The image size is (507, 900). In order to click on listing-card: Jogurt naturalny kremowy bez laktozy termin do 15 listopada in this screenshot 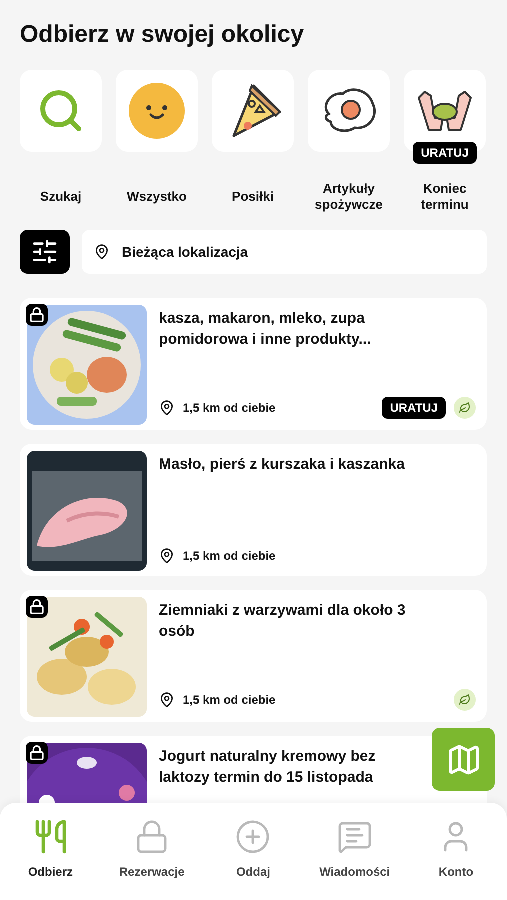, I will do `click(253, 769)`.